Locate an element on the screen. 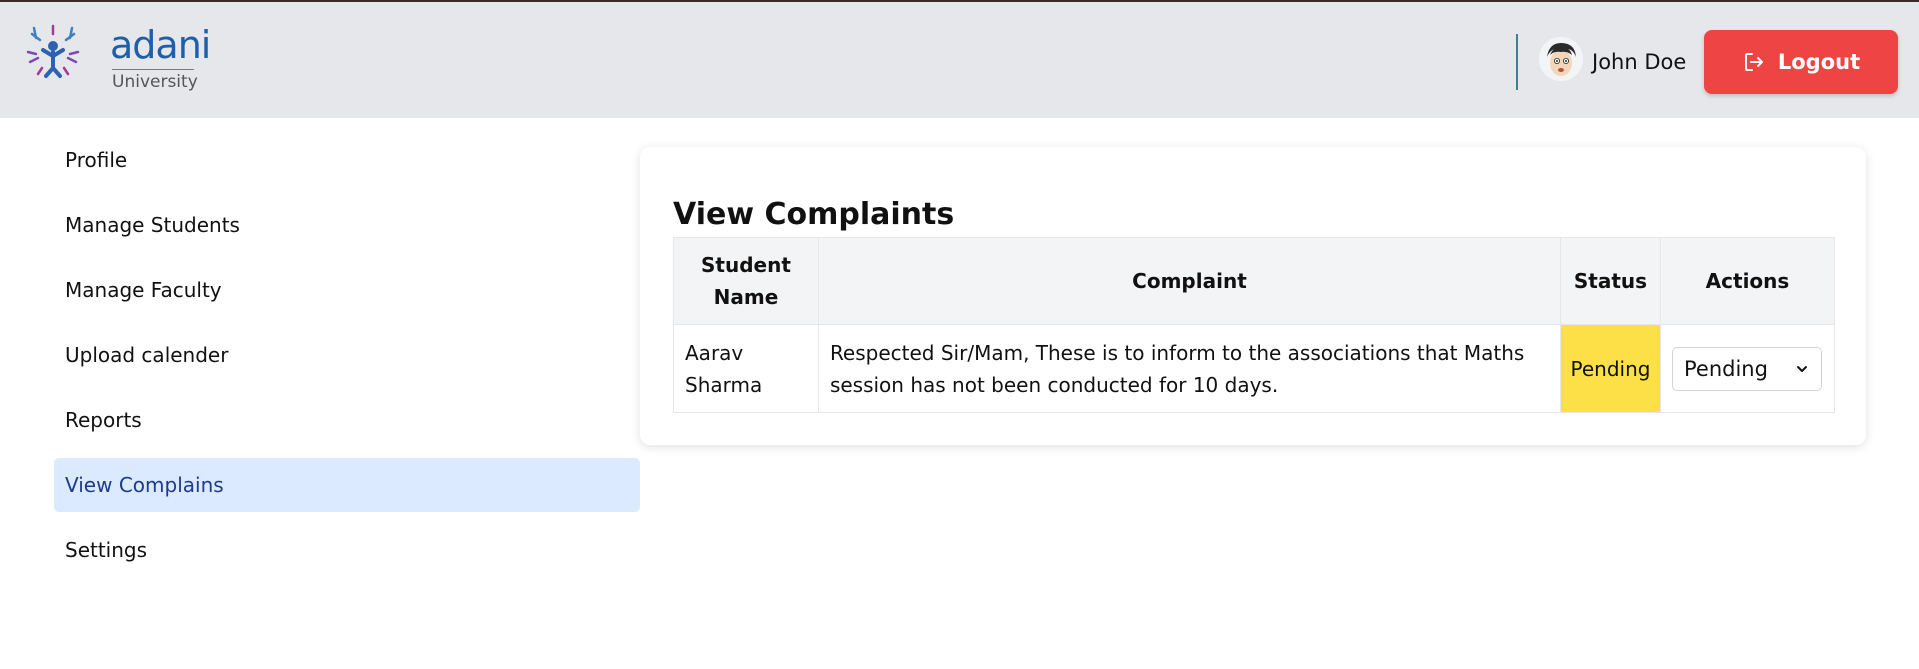 Image resolution: width=1919 pixels, height=669 pixels. sidebar-item-label: Manage Faculty is located at coordinates (143, 290).